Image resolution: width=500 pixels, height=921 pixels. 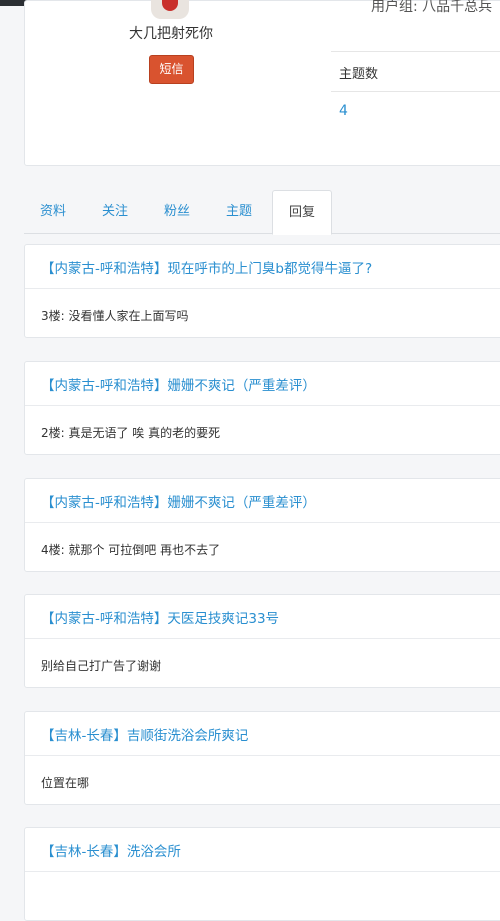 I want to click on post-reply-text: 别给自己打广告了谢谢, so click(x=101, y=666).